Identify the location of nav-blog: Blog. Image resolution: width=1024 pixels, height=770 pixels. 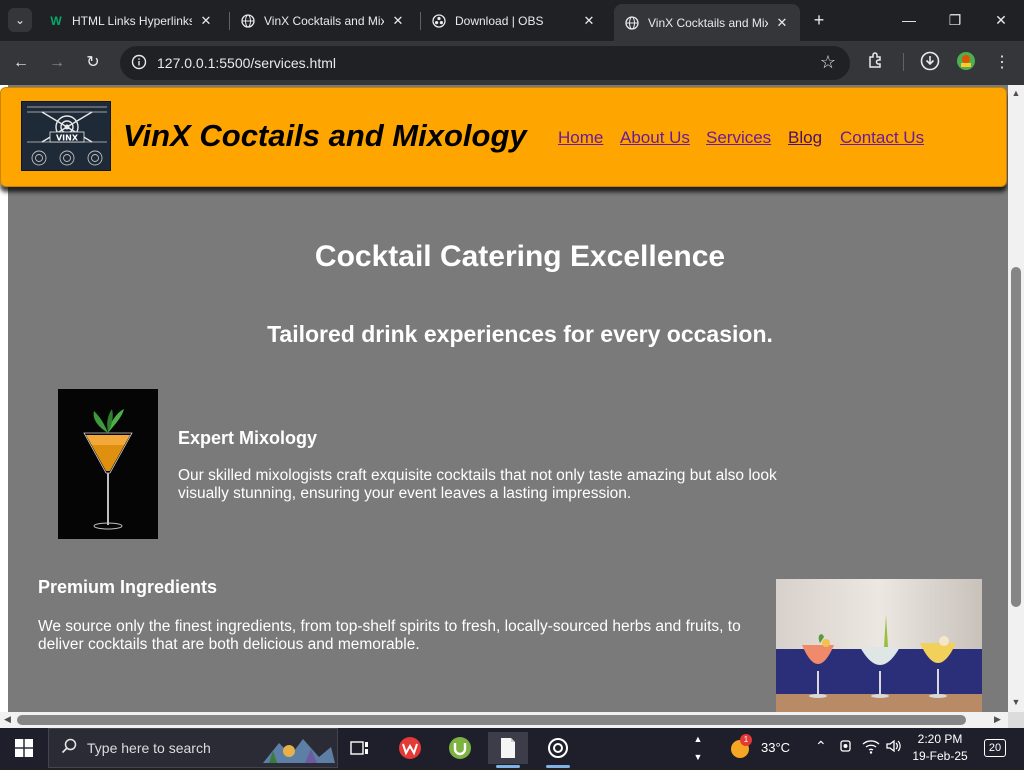
(805, 138).